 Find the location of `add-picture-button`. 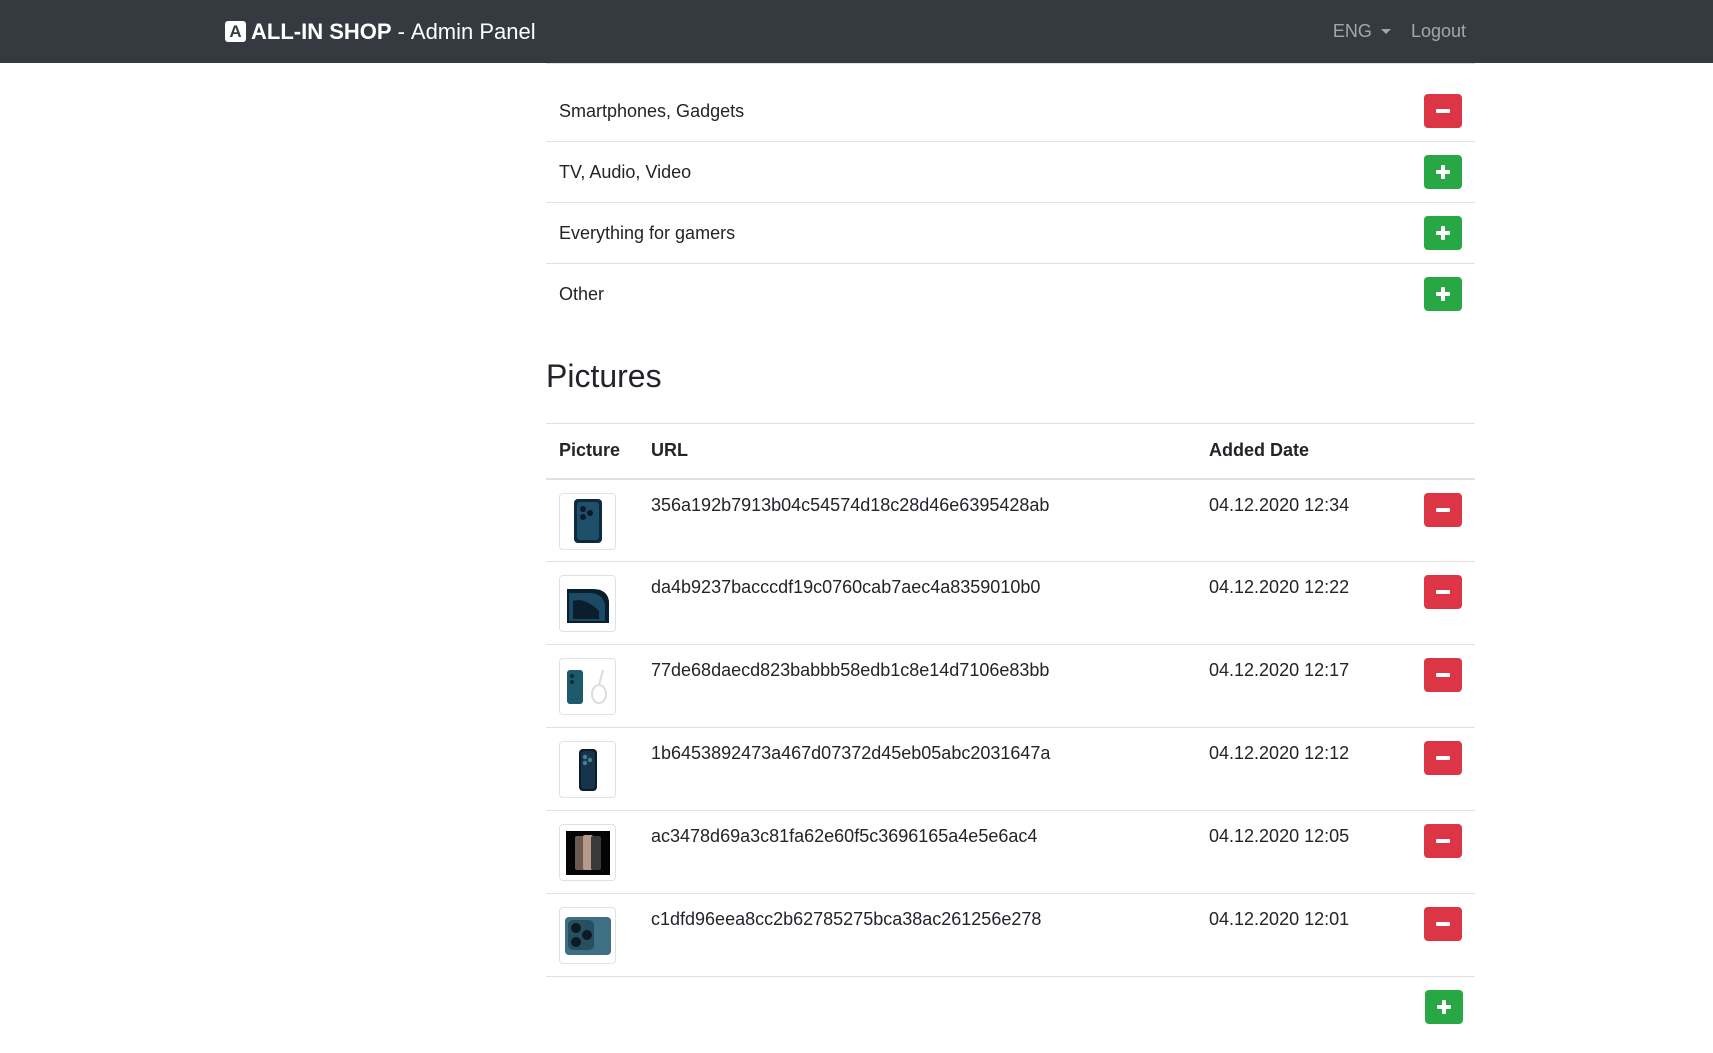

add-picture-button is located at coordinates (1444, 1007).